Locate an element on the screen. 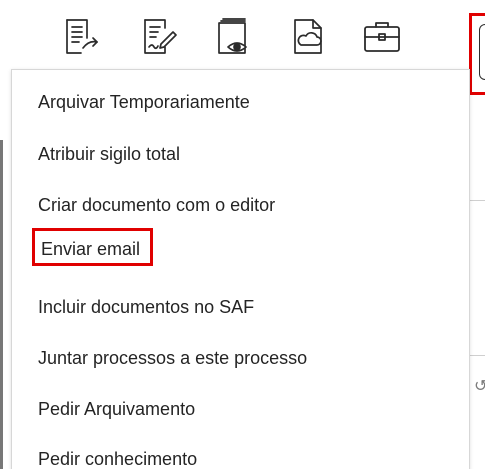 Image resolution: width=485 pixels, height=469 pixels. document-share-icon is located at coordinates (81, 37).